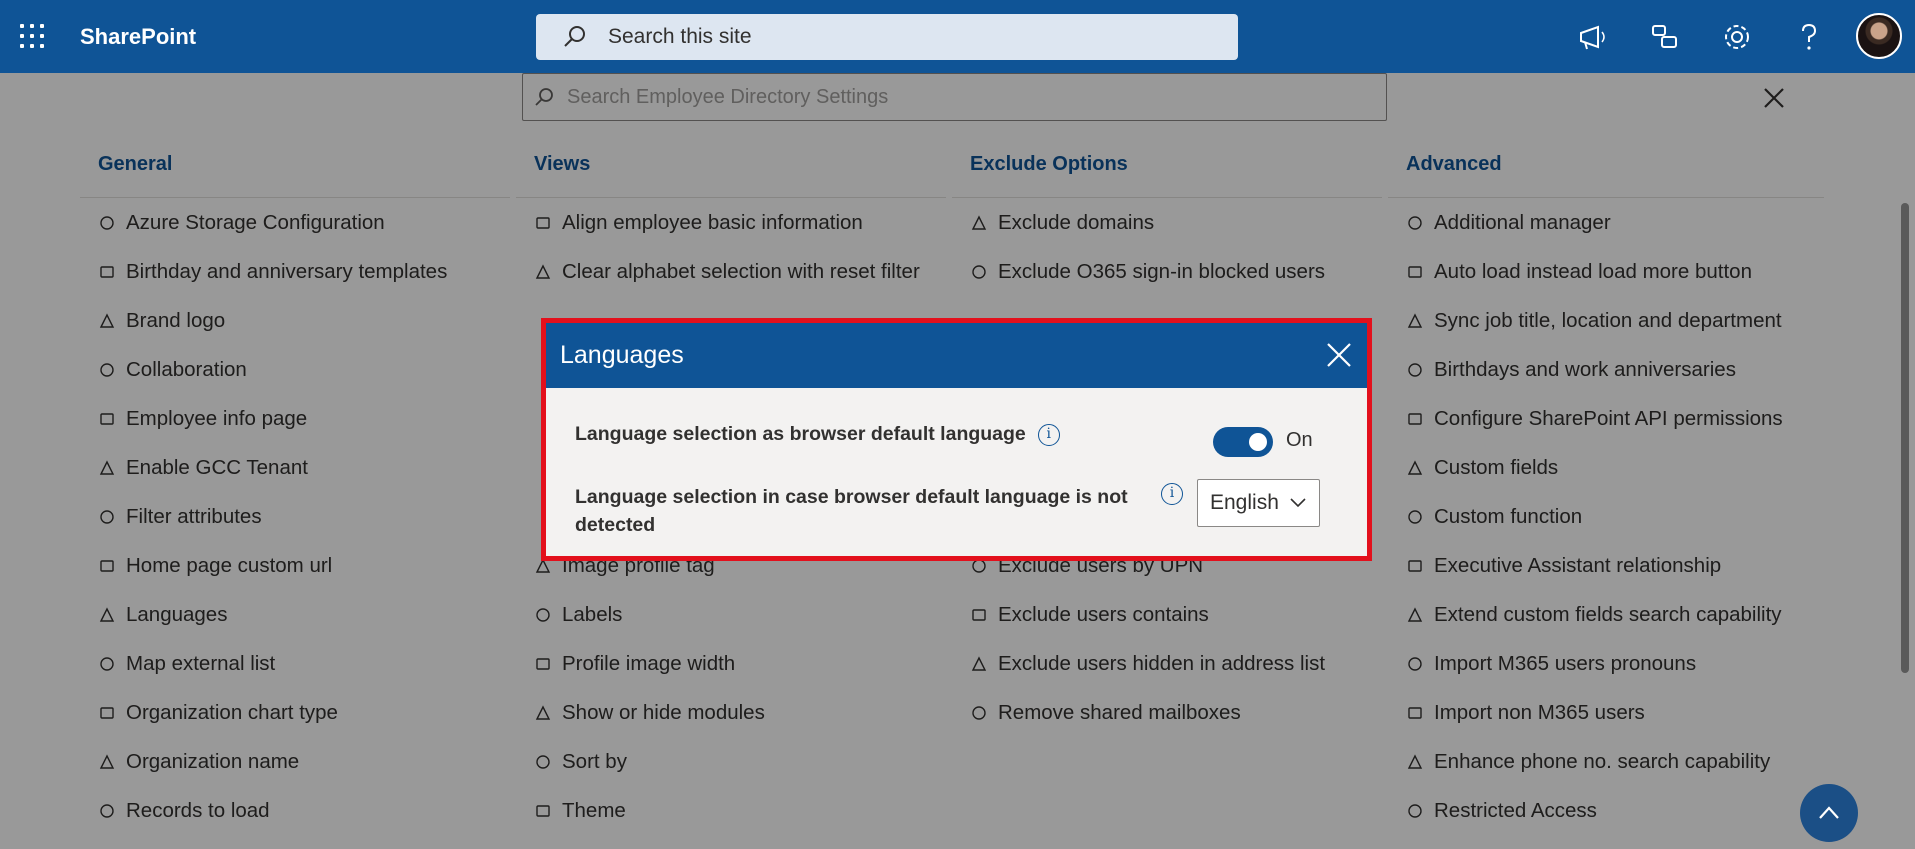 The image size is (1915, 849). I want to click on close-icon, so click(1339, 355).